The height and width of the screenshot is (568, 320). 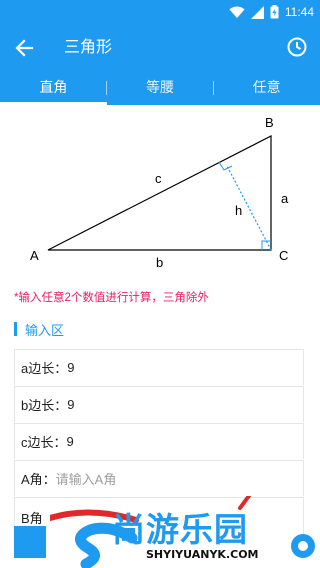 What do you see at coordinates (30, 542) in the screenshot?
I see `calculate-button` at bounding box center [30, 542].